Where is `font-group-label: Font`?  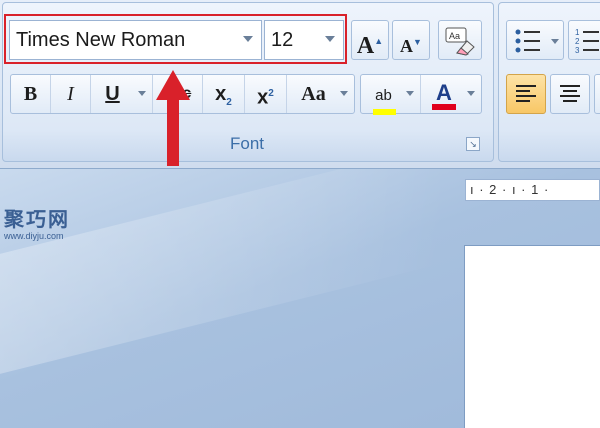
font-group-label: Font is located at coordinates (247, 143).